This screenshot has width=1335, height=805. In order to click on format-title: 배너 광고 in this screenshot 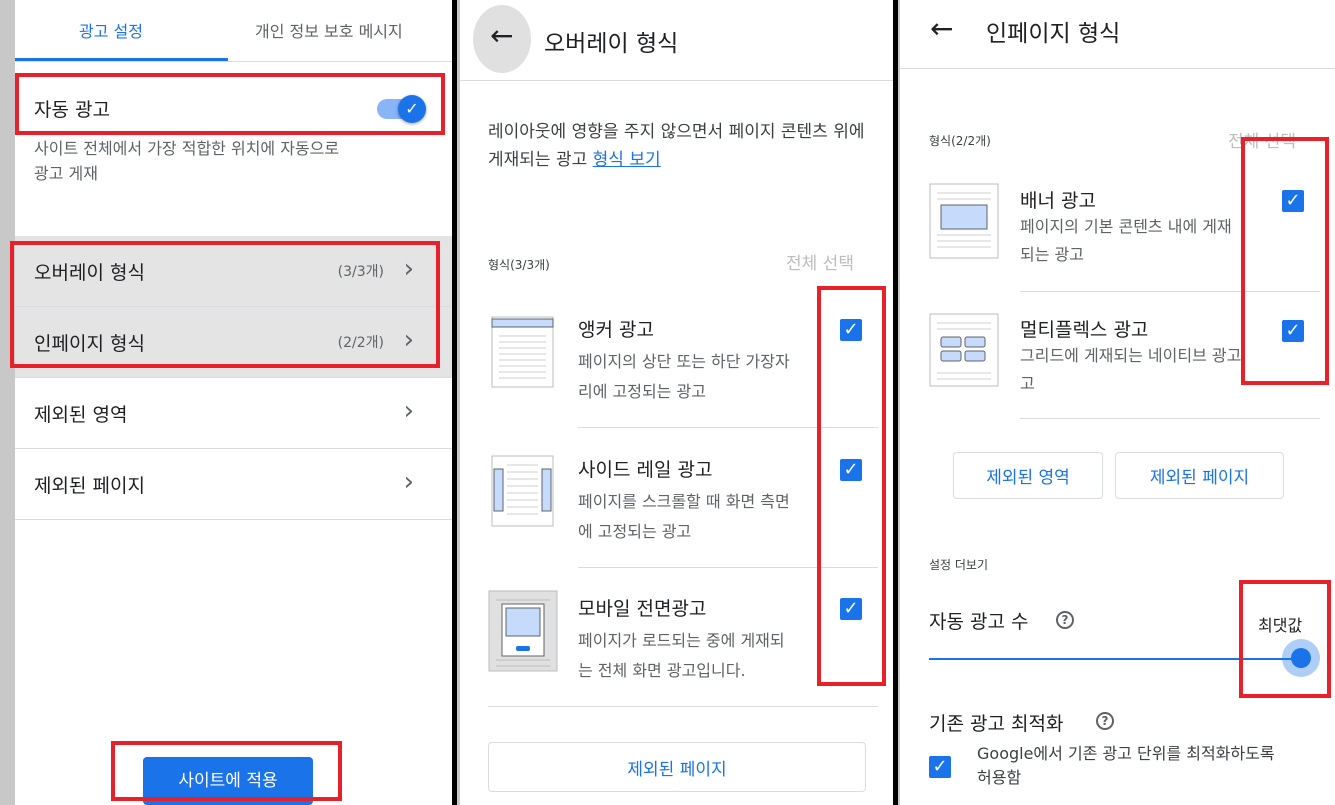, I will do `click(1058, 201)`.